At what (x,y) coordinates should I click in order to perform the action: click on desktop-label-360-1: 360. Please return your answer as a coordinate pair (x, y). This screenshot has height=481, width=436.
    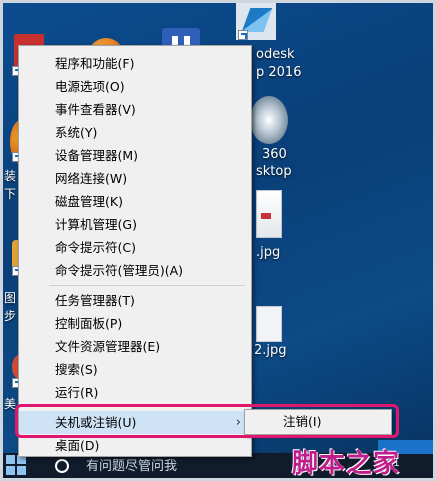
    Looking at the image, I should click on (274, 154).